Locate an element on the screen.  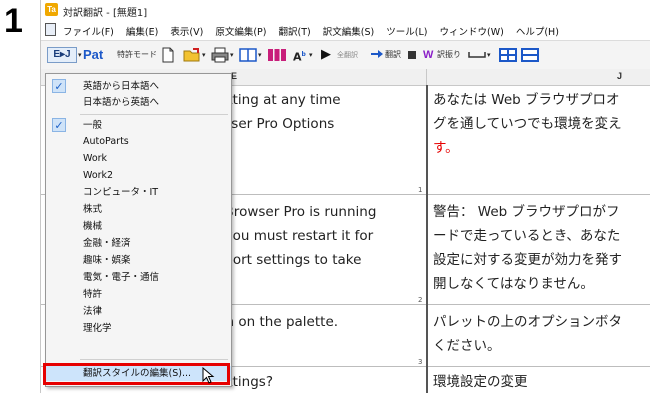
menu-item-label: 理化学 is located at coordinates (97, 328).